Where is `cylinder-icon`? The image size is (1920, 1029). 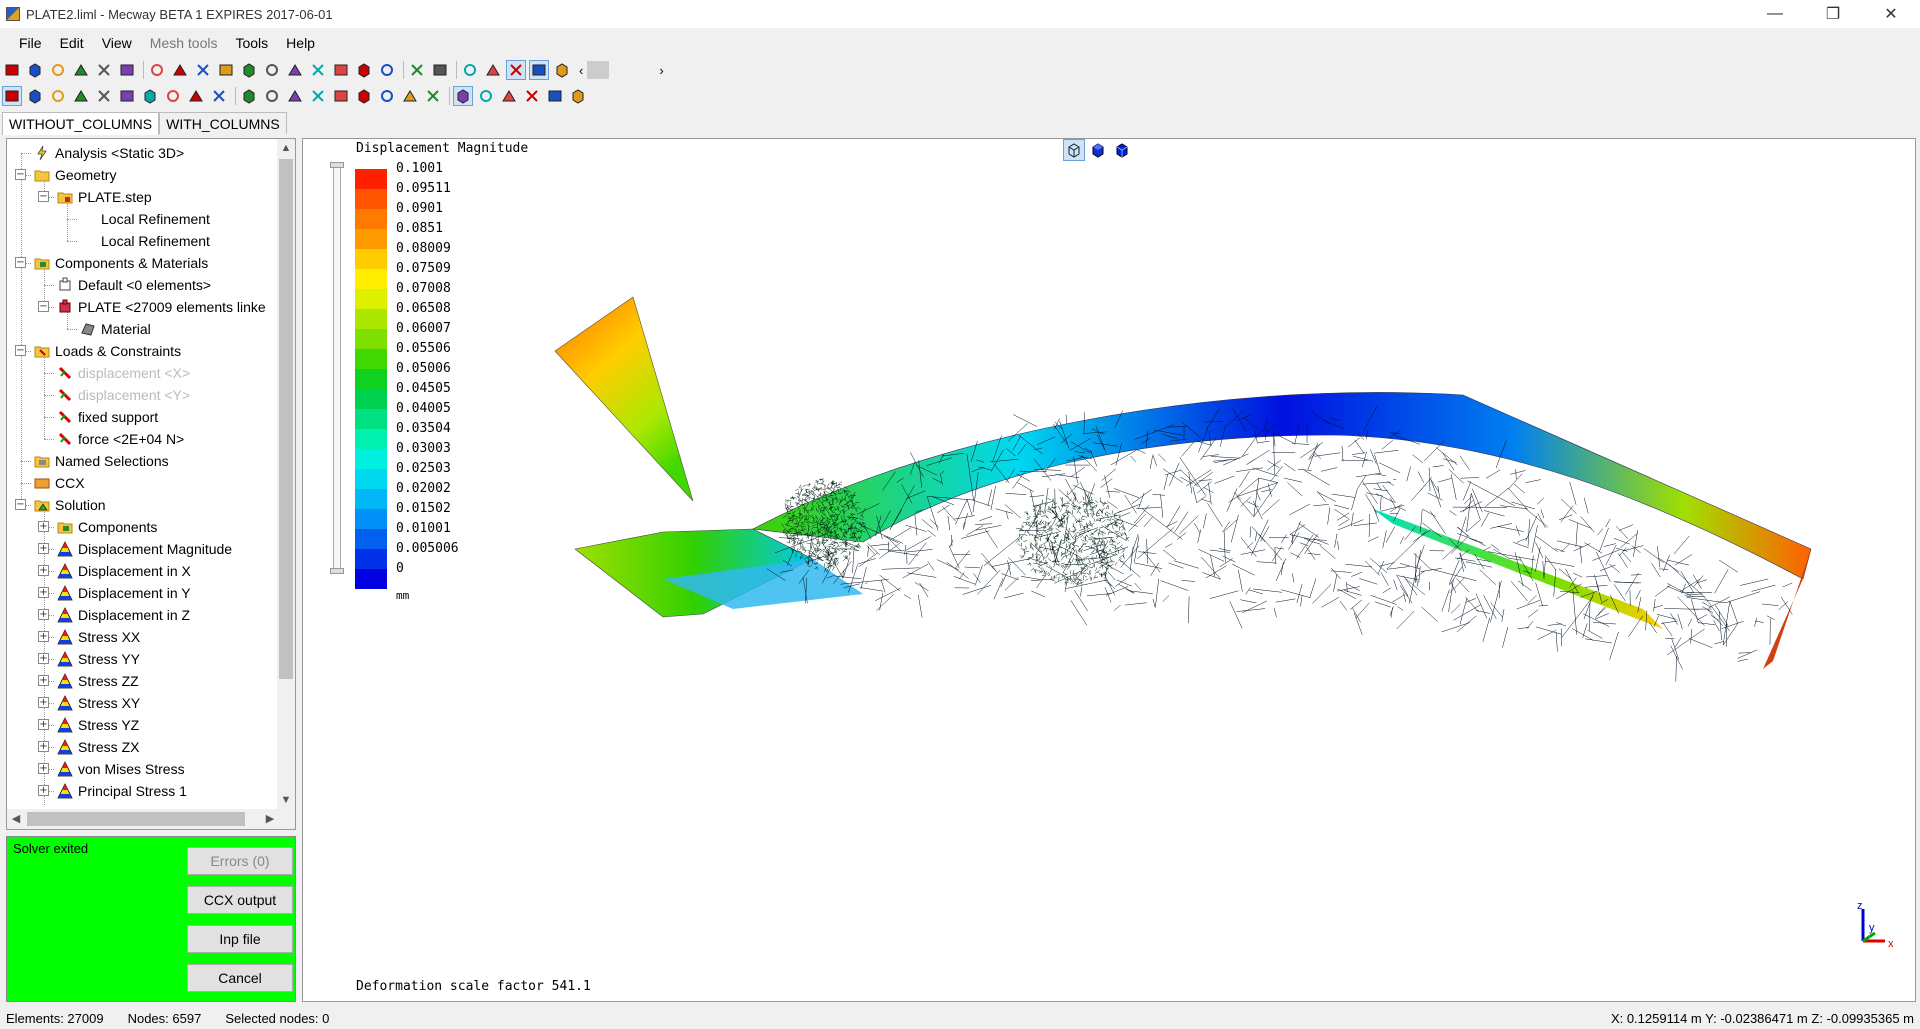 cylinder-icon is located at coordinates (295, 96).